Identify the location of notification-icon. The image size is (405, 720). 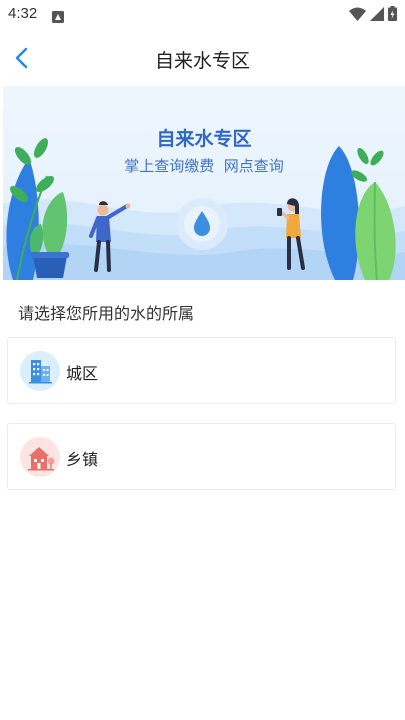
(58, 17).